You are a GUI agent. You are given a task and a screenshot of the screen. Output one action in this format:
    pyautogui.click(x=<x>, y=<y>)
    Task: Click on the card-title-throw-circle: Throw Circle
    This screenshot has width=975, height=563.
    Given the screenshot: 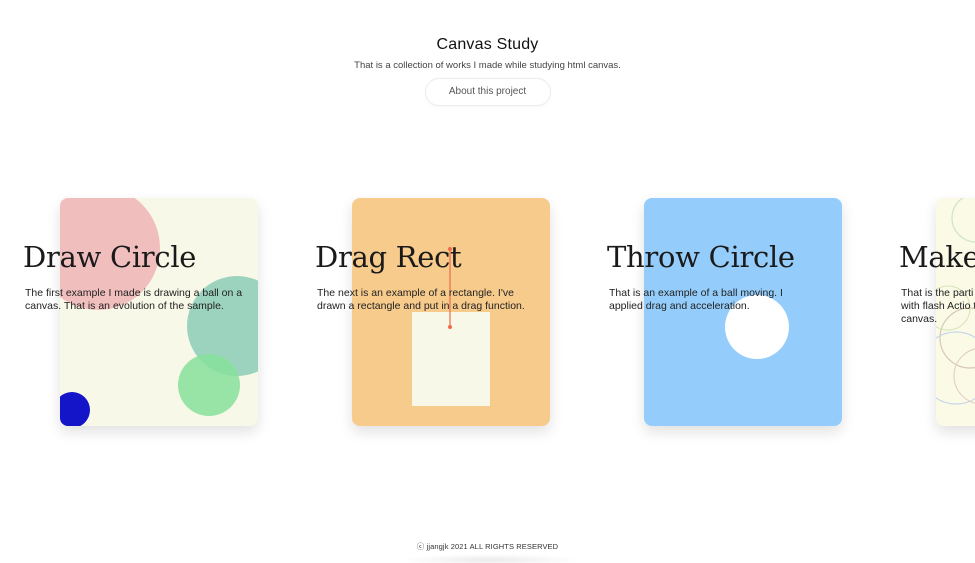 What is the action you would take?
    pyautogui.click(x=701, y=257)
    